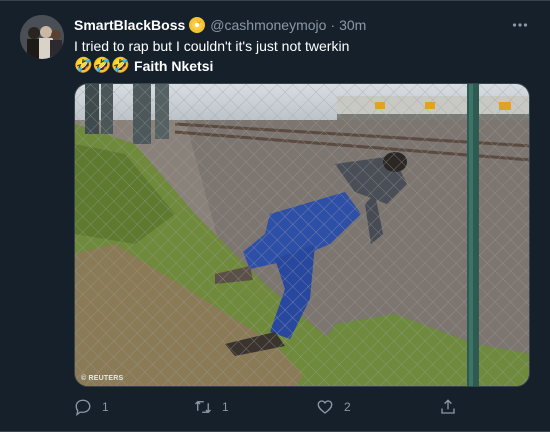 This screenshot has height=432, width=550. Describe the element at coordinates (105, 407) in the screenshot. I see `reply-count: 1` at that location.